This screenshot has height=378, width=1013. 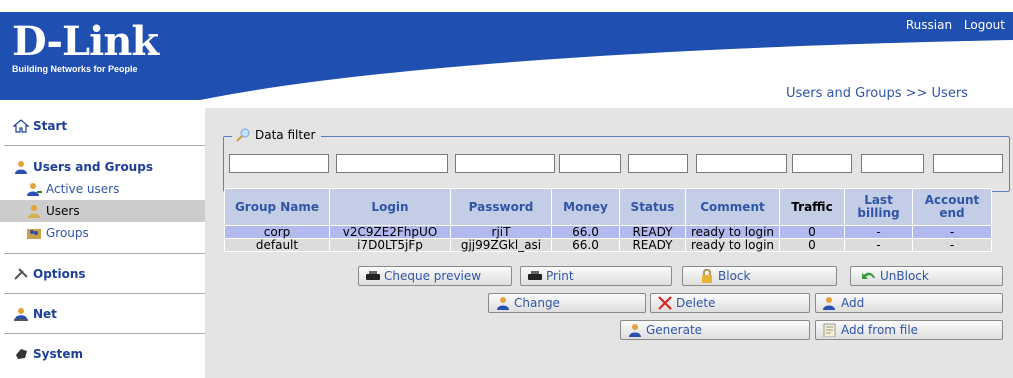 I want to click on cell-status: READY, so click(x=652, y=245).